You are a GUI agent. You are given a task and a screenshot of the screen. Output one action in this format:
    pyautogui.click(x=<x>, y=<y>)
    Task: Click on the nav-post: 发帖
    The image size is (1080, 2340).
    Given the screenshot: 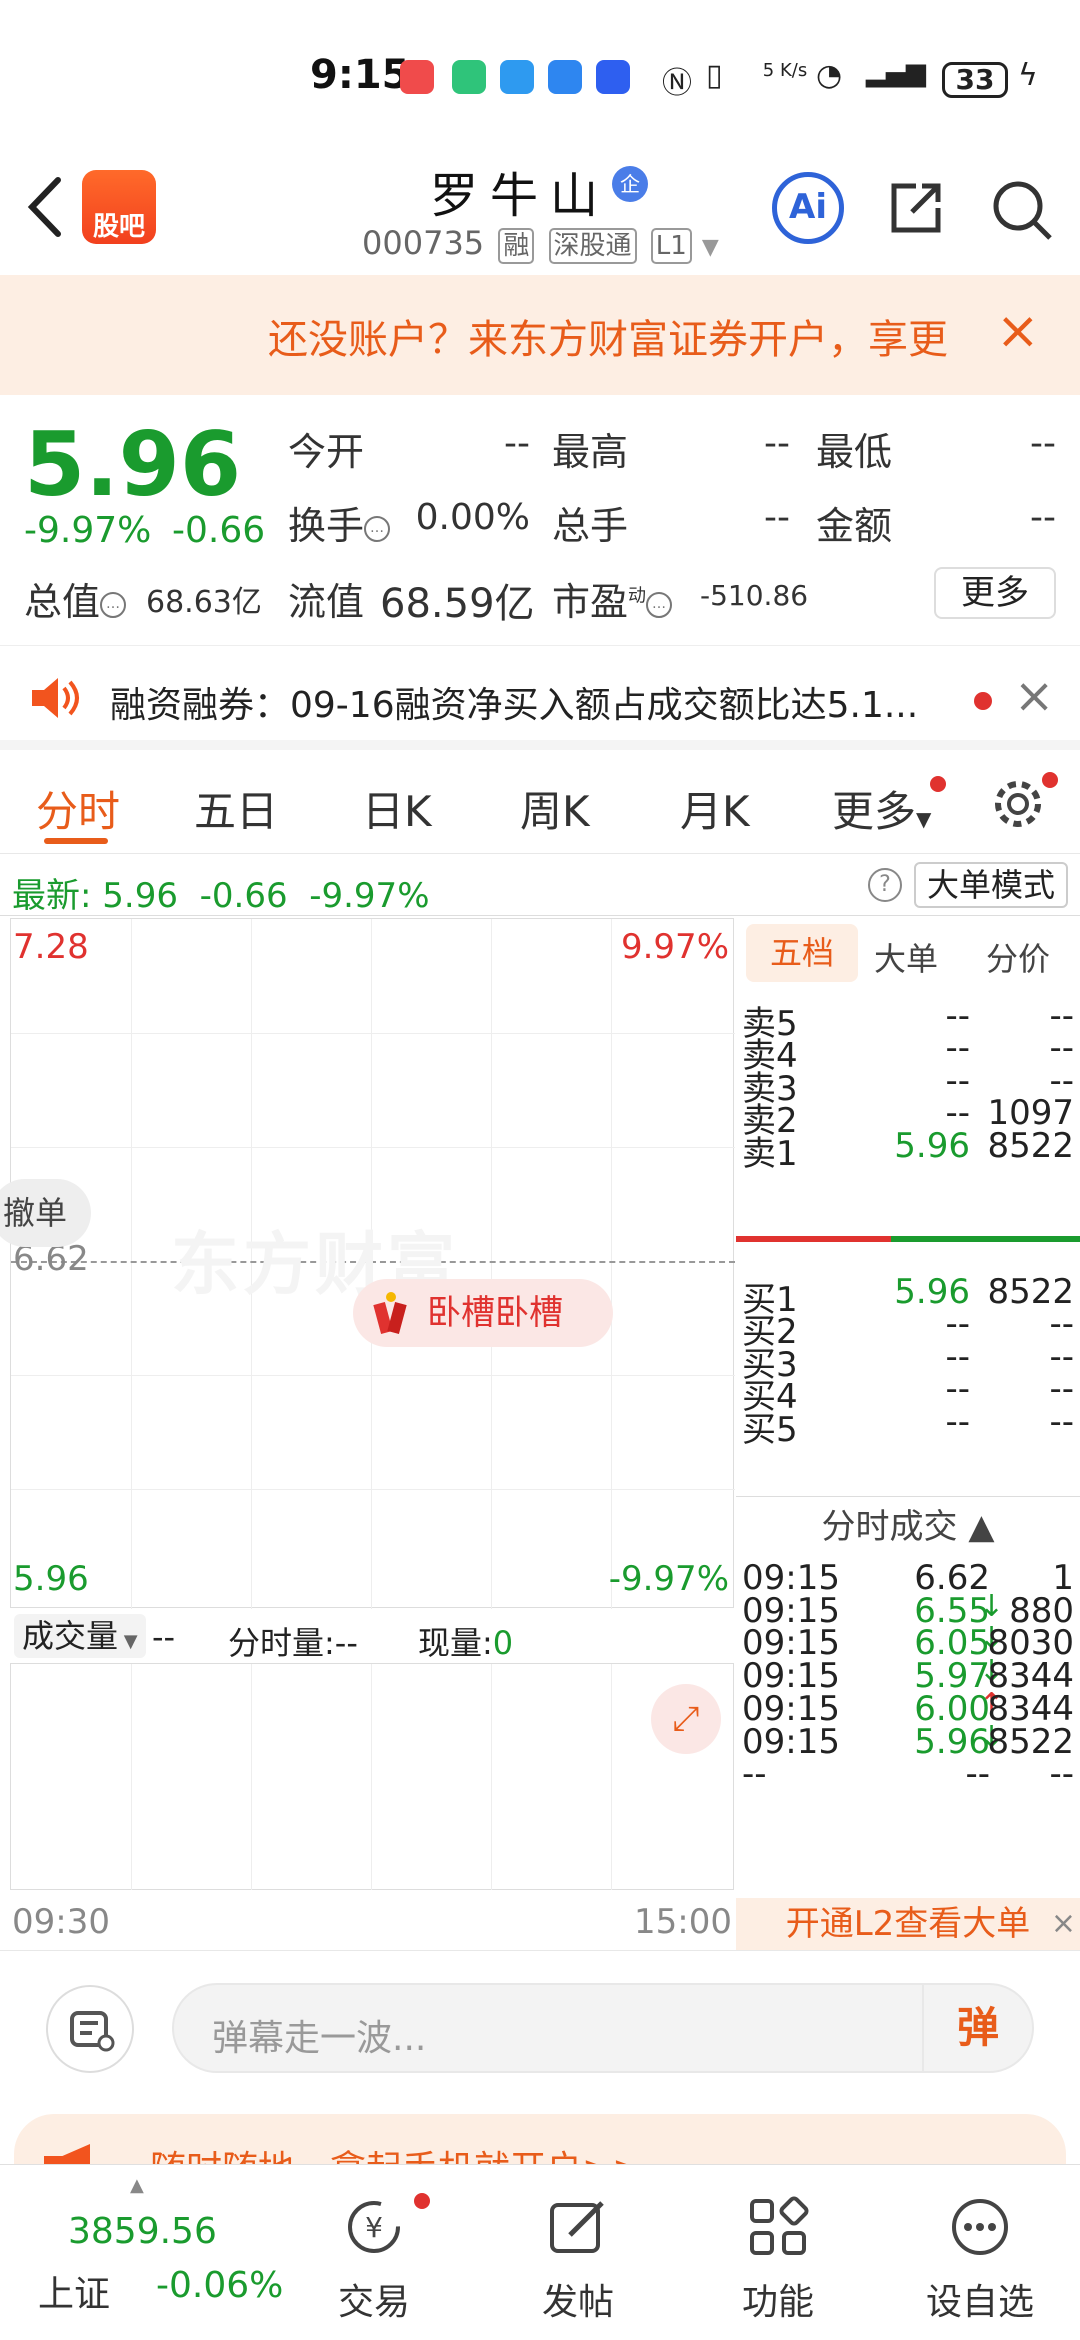 What is the action you would take?
    pyautogui.click(x=578, y=2265)
    